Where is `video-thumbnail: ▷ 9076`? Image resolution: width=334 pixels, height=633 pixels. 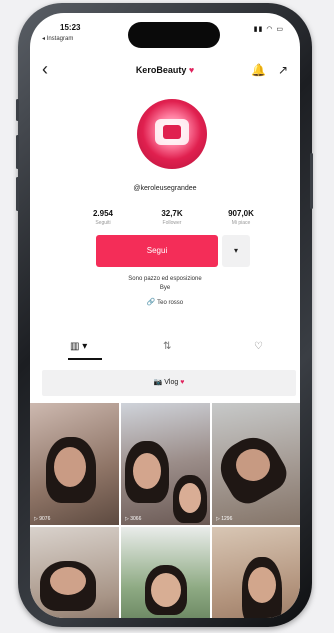 video-thumbnail: ▷ 9076 is located at coordinates (74, 464).